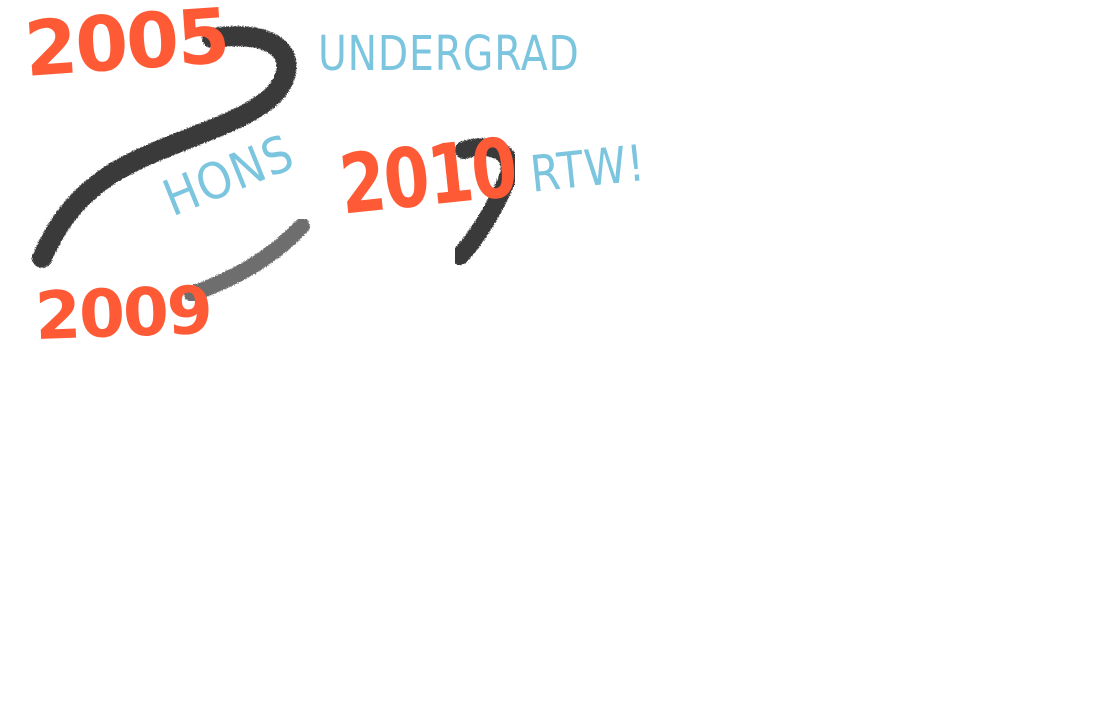  Describe the element at coordinates (587, 169) in the screenshot. I see `phase-rtw-label: RTW!` at that location.